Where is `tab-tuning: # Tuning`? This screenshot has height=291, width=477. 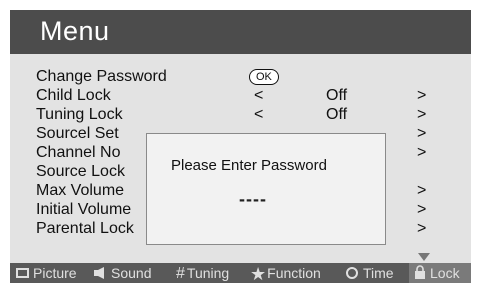
tab-tuning: # Tuning is located at coordinates (202, 273).